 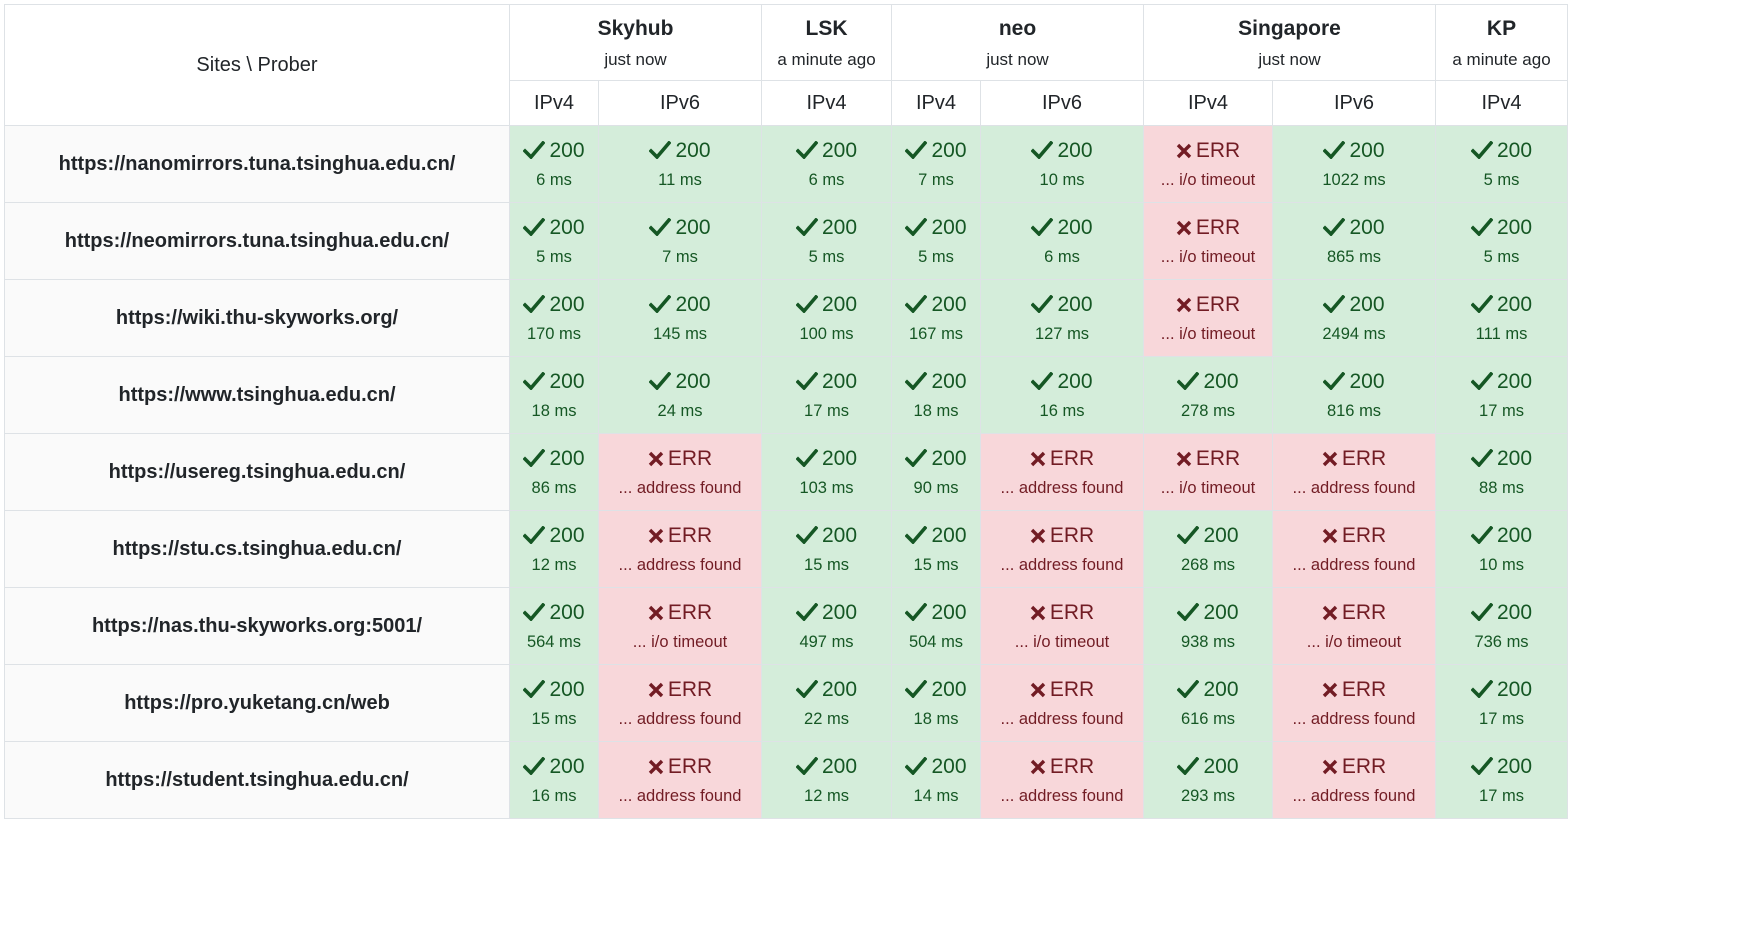 I want to click on latency-text: 86 ms, so click(x=554, y=487).